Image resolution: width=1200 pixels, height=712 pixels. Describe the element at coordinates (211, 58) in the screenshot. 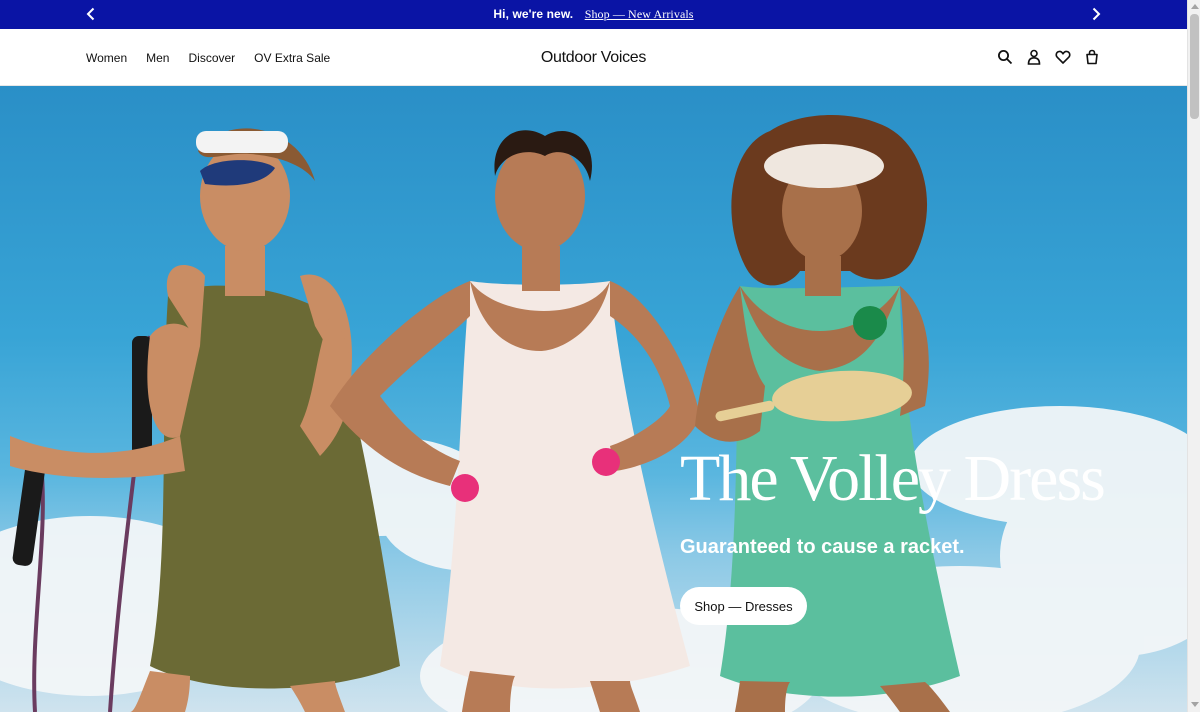

I see `nav-item-discover: Discover` at that location.